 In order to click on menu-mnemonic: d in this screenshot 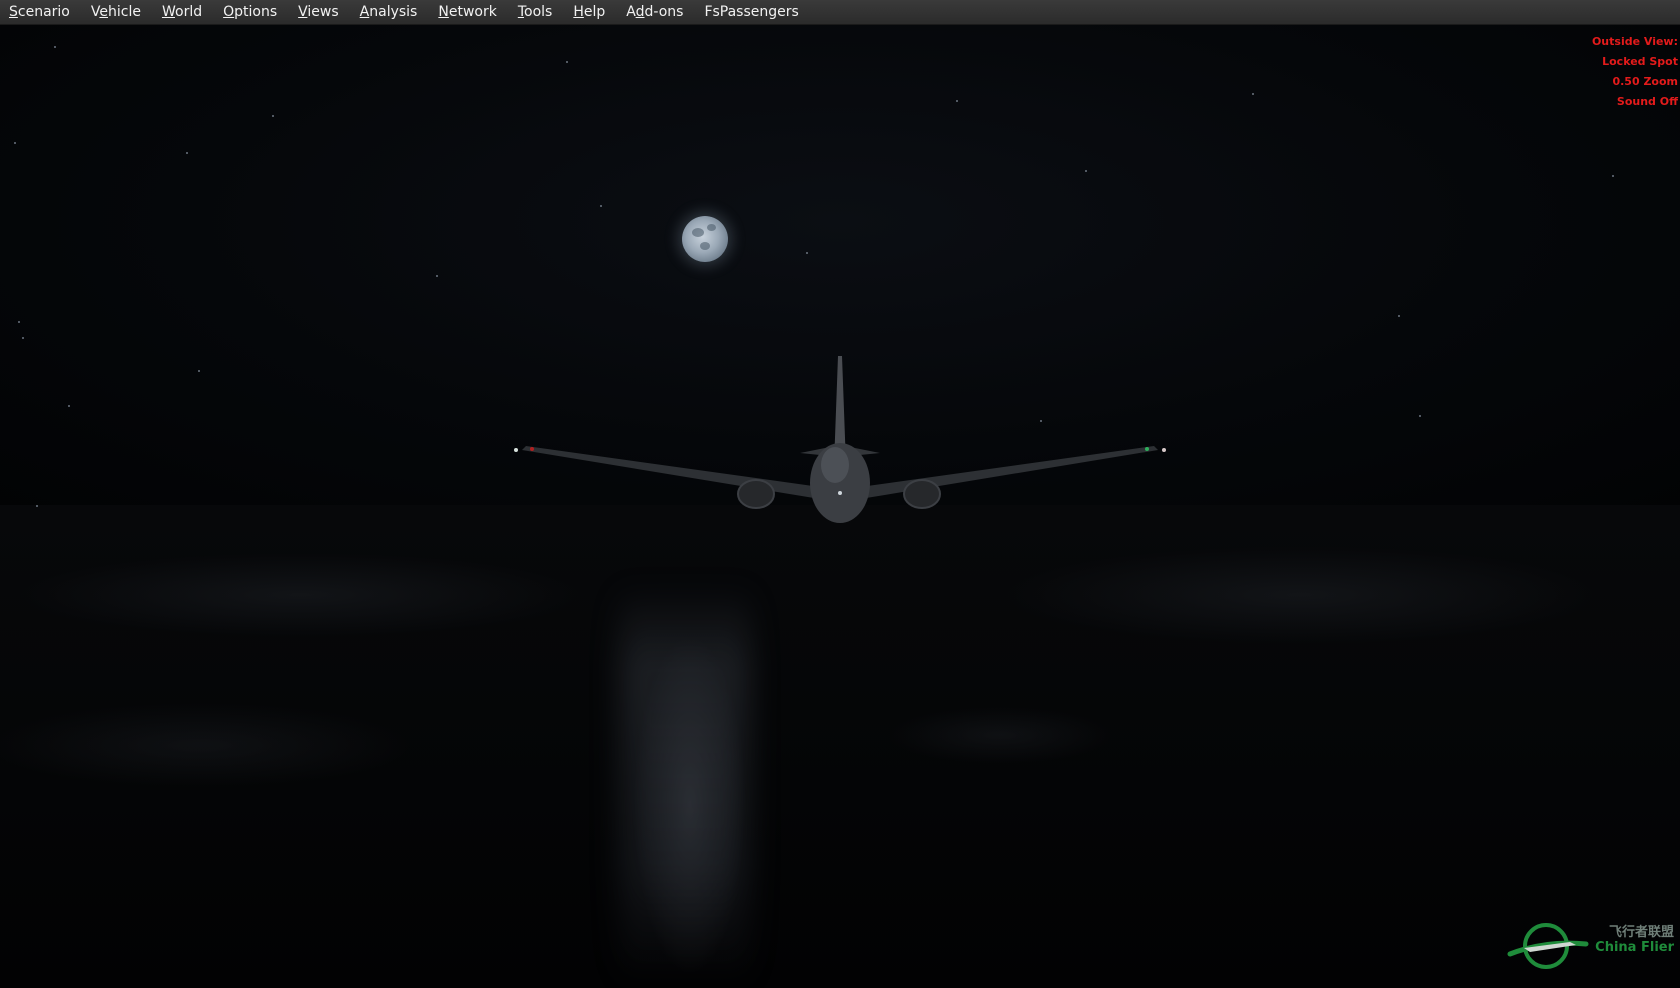, I will do `click(640, 11)`.